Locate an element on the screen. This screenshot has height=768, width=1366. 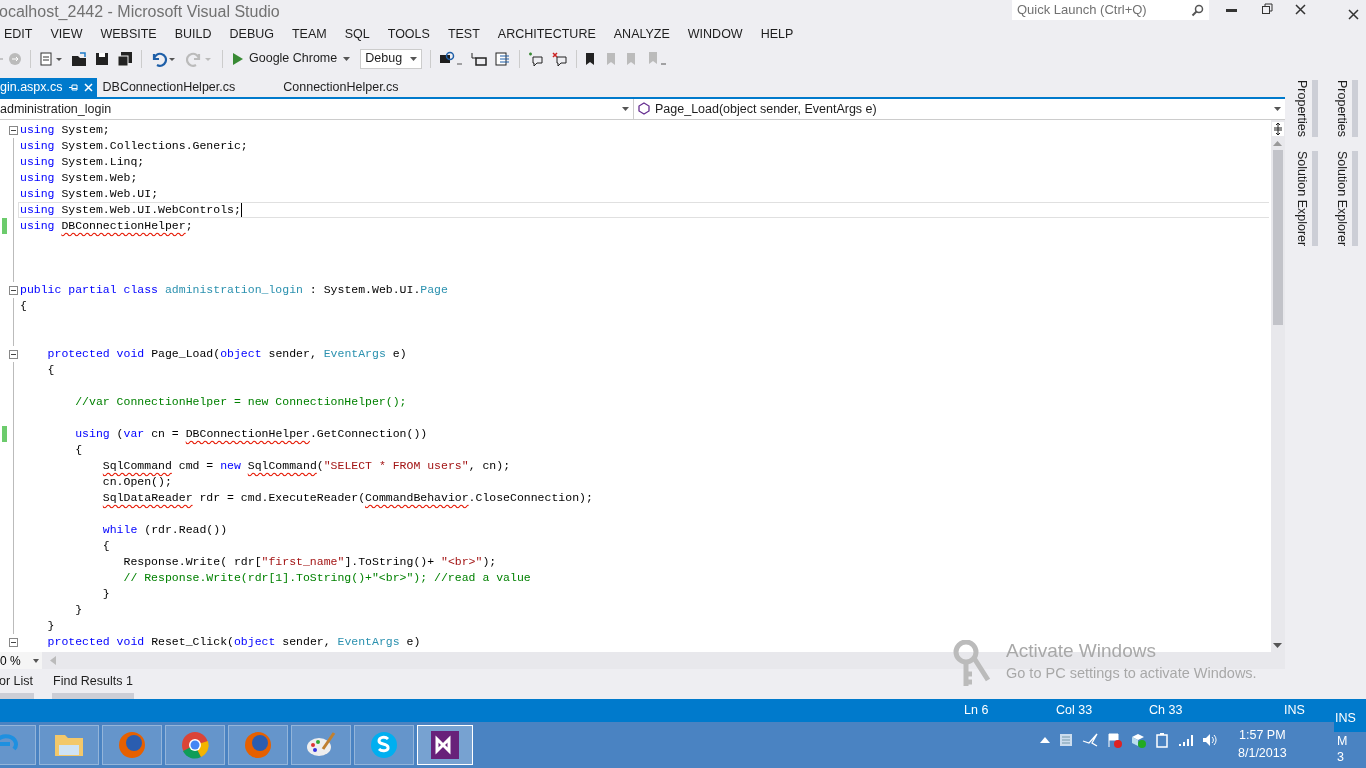
scrollbar-thumb is located at coordinates (1277, 237).